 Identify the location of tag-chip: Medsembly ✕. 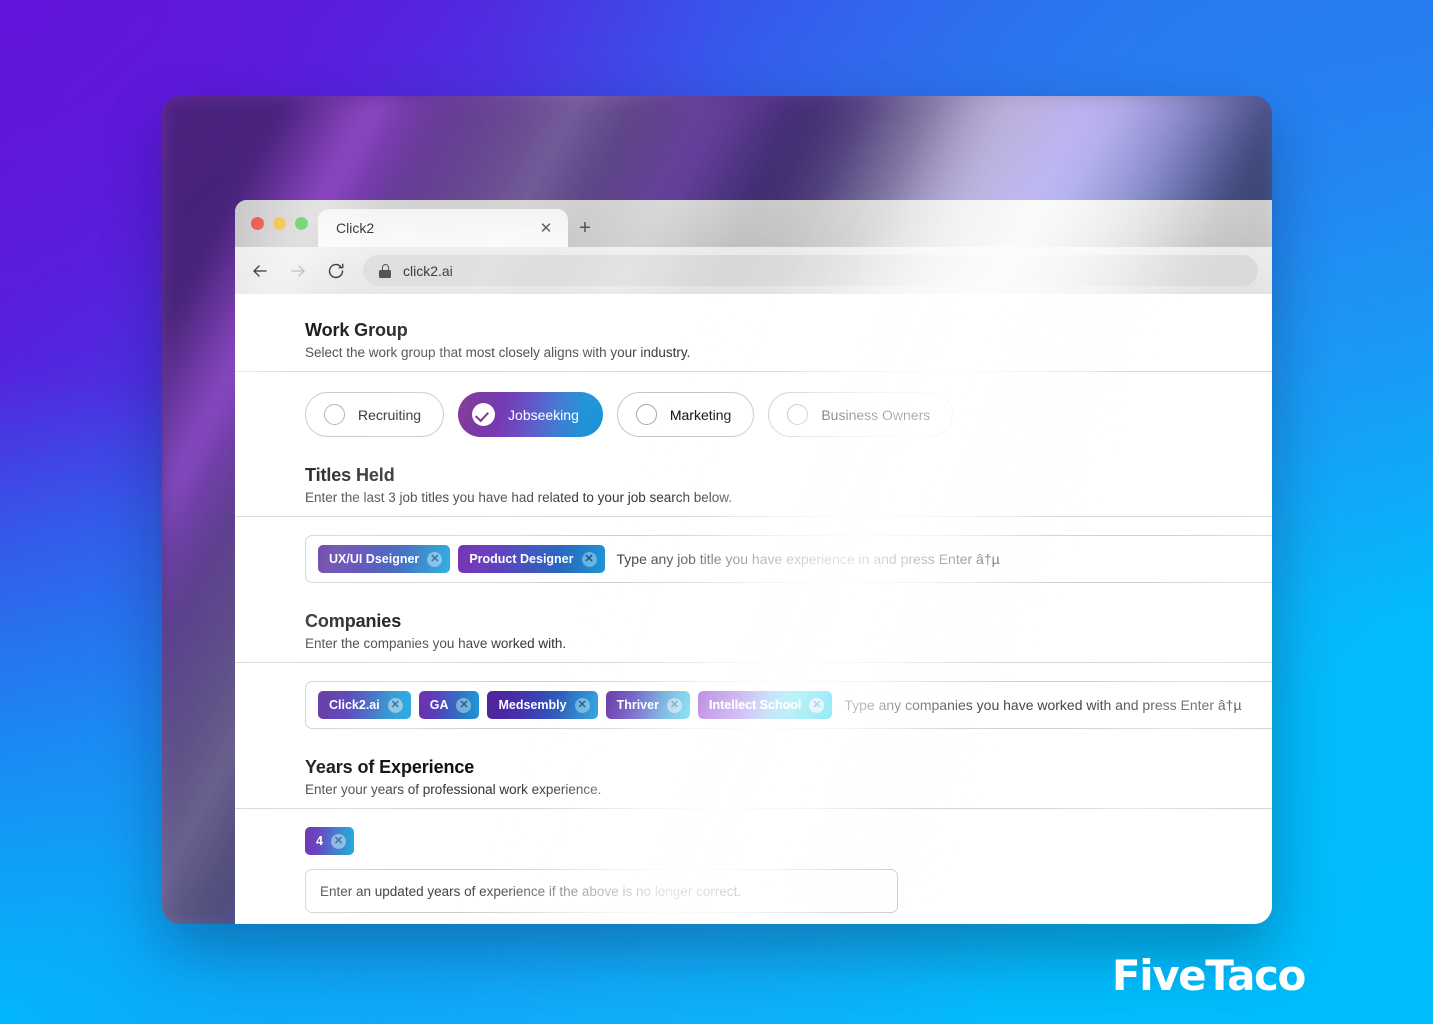
(542, 705).